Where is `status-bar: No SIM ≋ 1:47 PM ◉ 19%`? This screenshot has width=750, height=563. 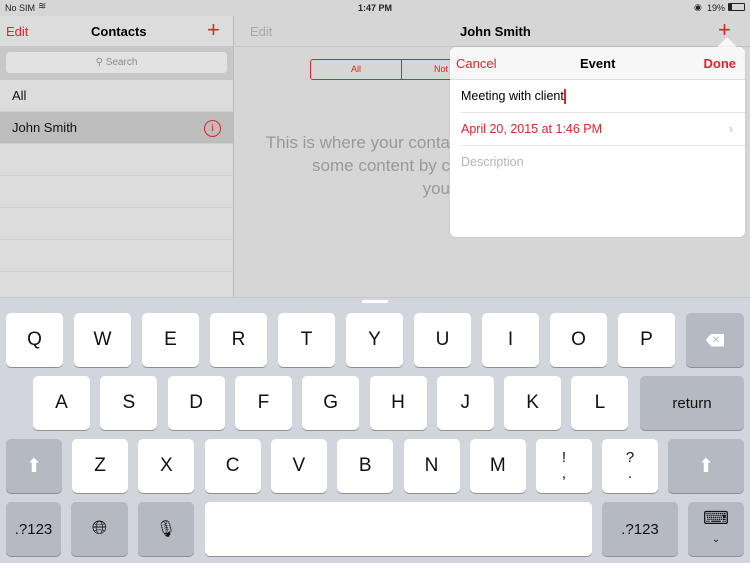
status-bar: No SIM ≋ 1:47 PM ◉ 19% is located at coordinates (375, 8).